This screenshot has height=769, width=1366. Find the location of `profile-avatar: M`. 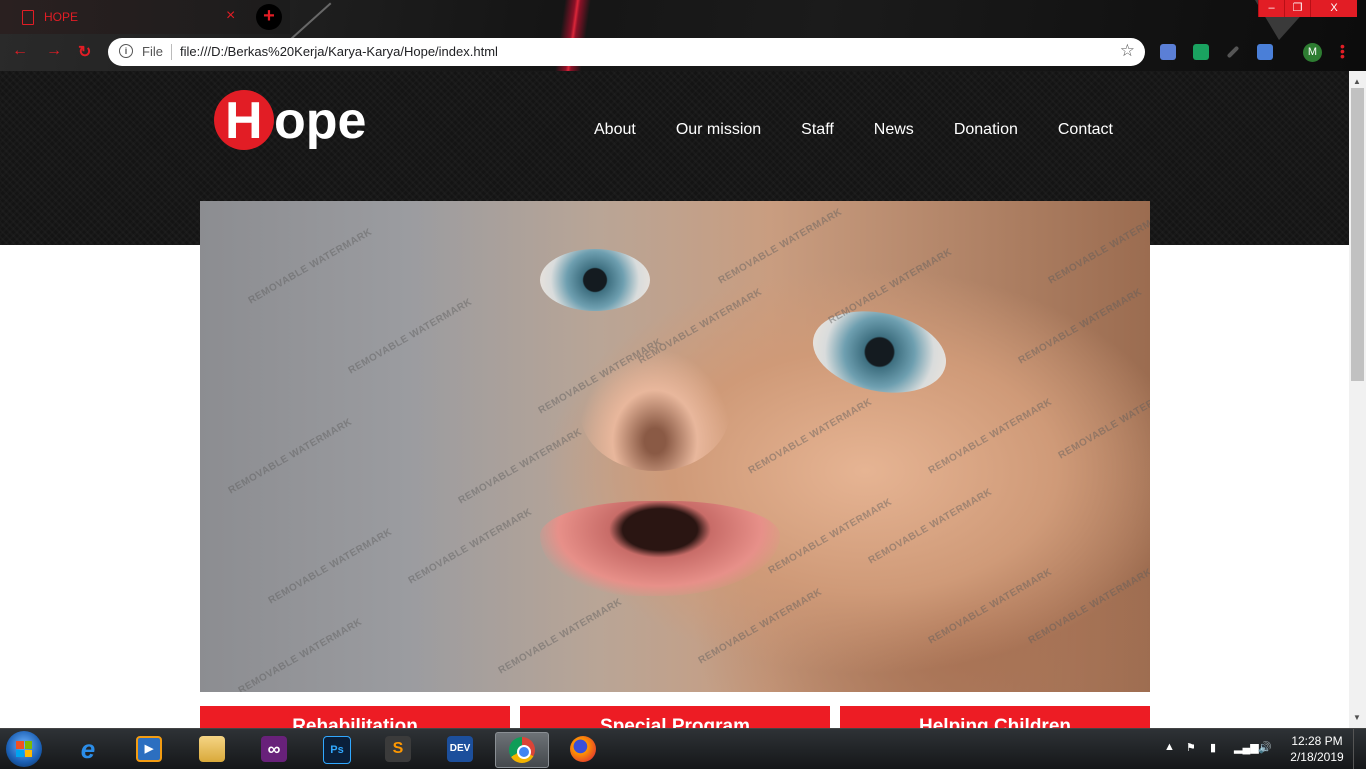

profile-avatar: M is located at coordinates (1312, 52).